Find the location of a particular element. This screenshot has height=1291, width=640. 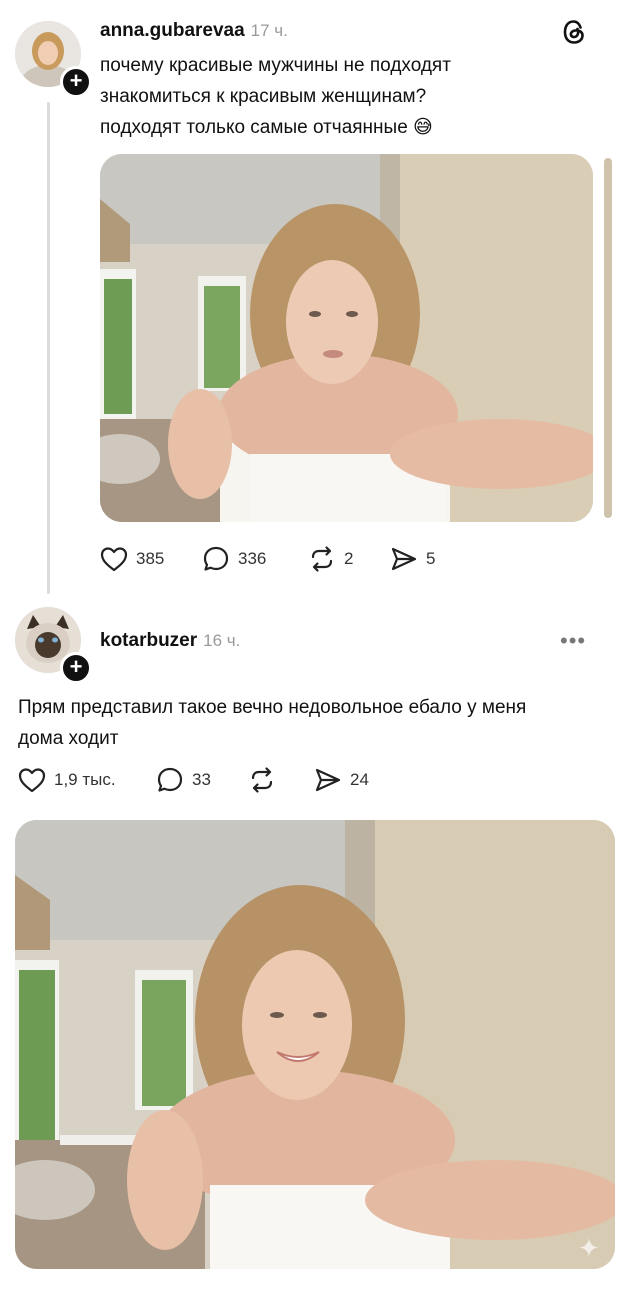

reply-text-line: дома ходит is located at coordinates (68, 738).